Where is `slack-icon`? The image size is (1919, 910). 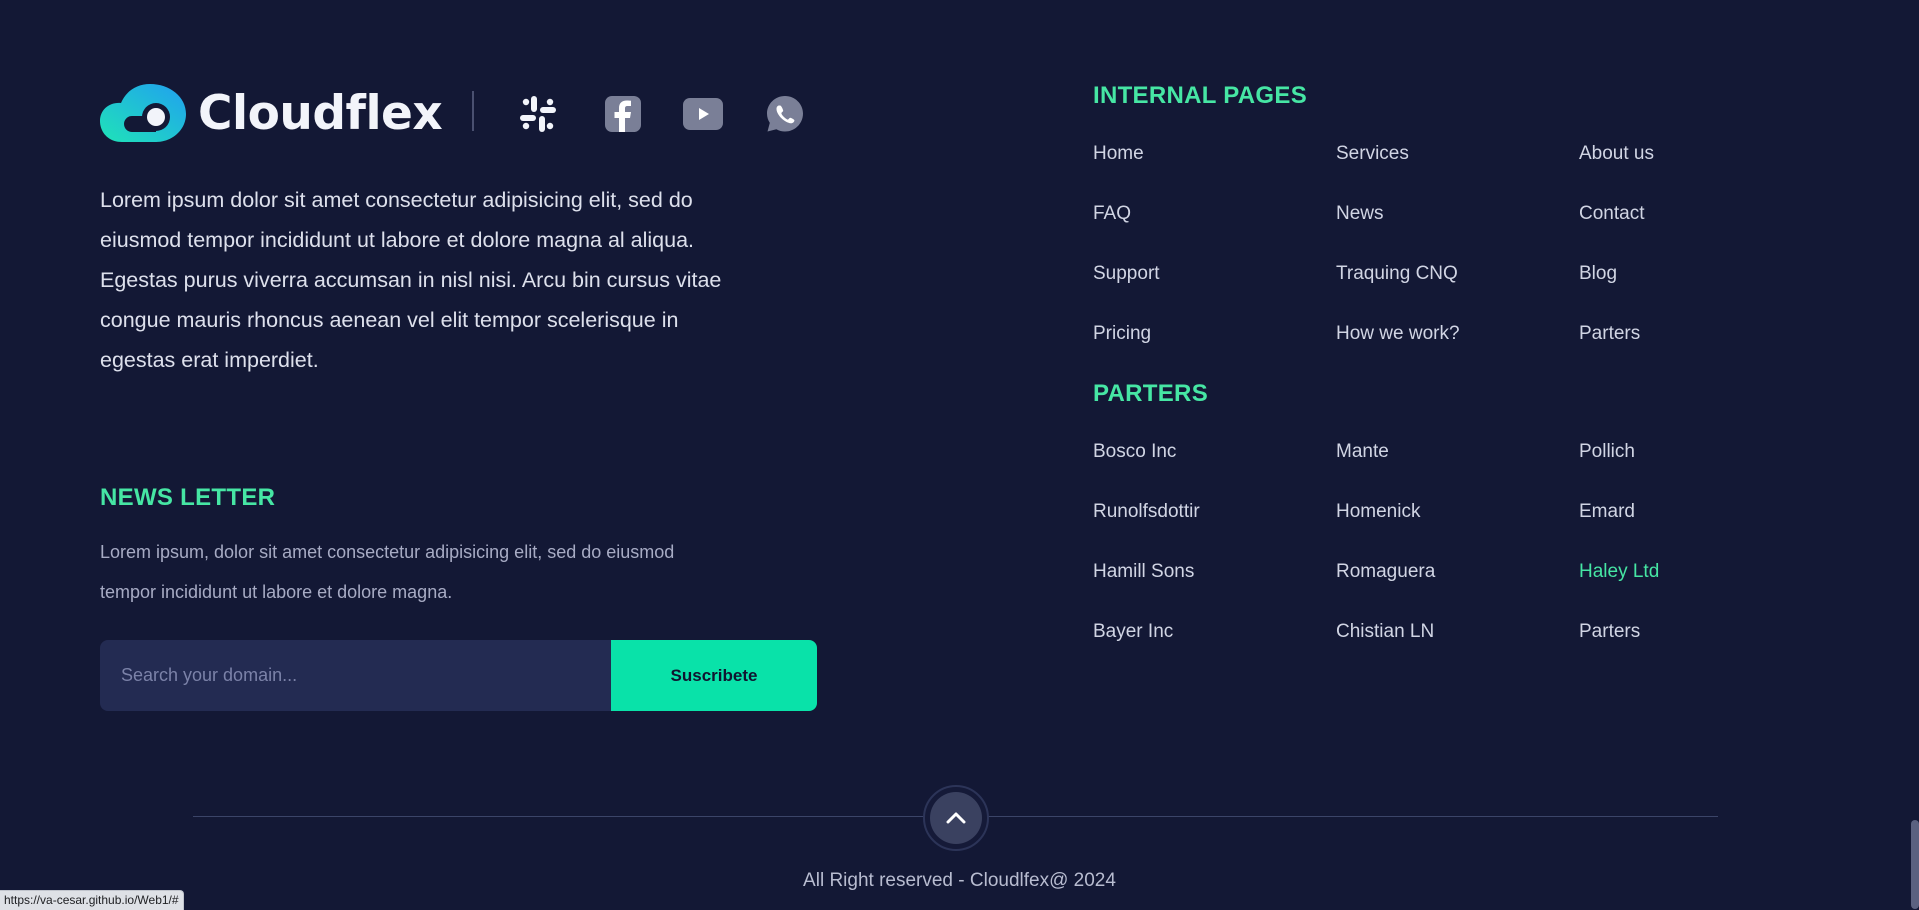
slack-icon is located at coordinates (538, 114).